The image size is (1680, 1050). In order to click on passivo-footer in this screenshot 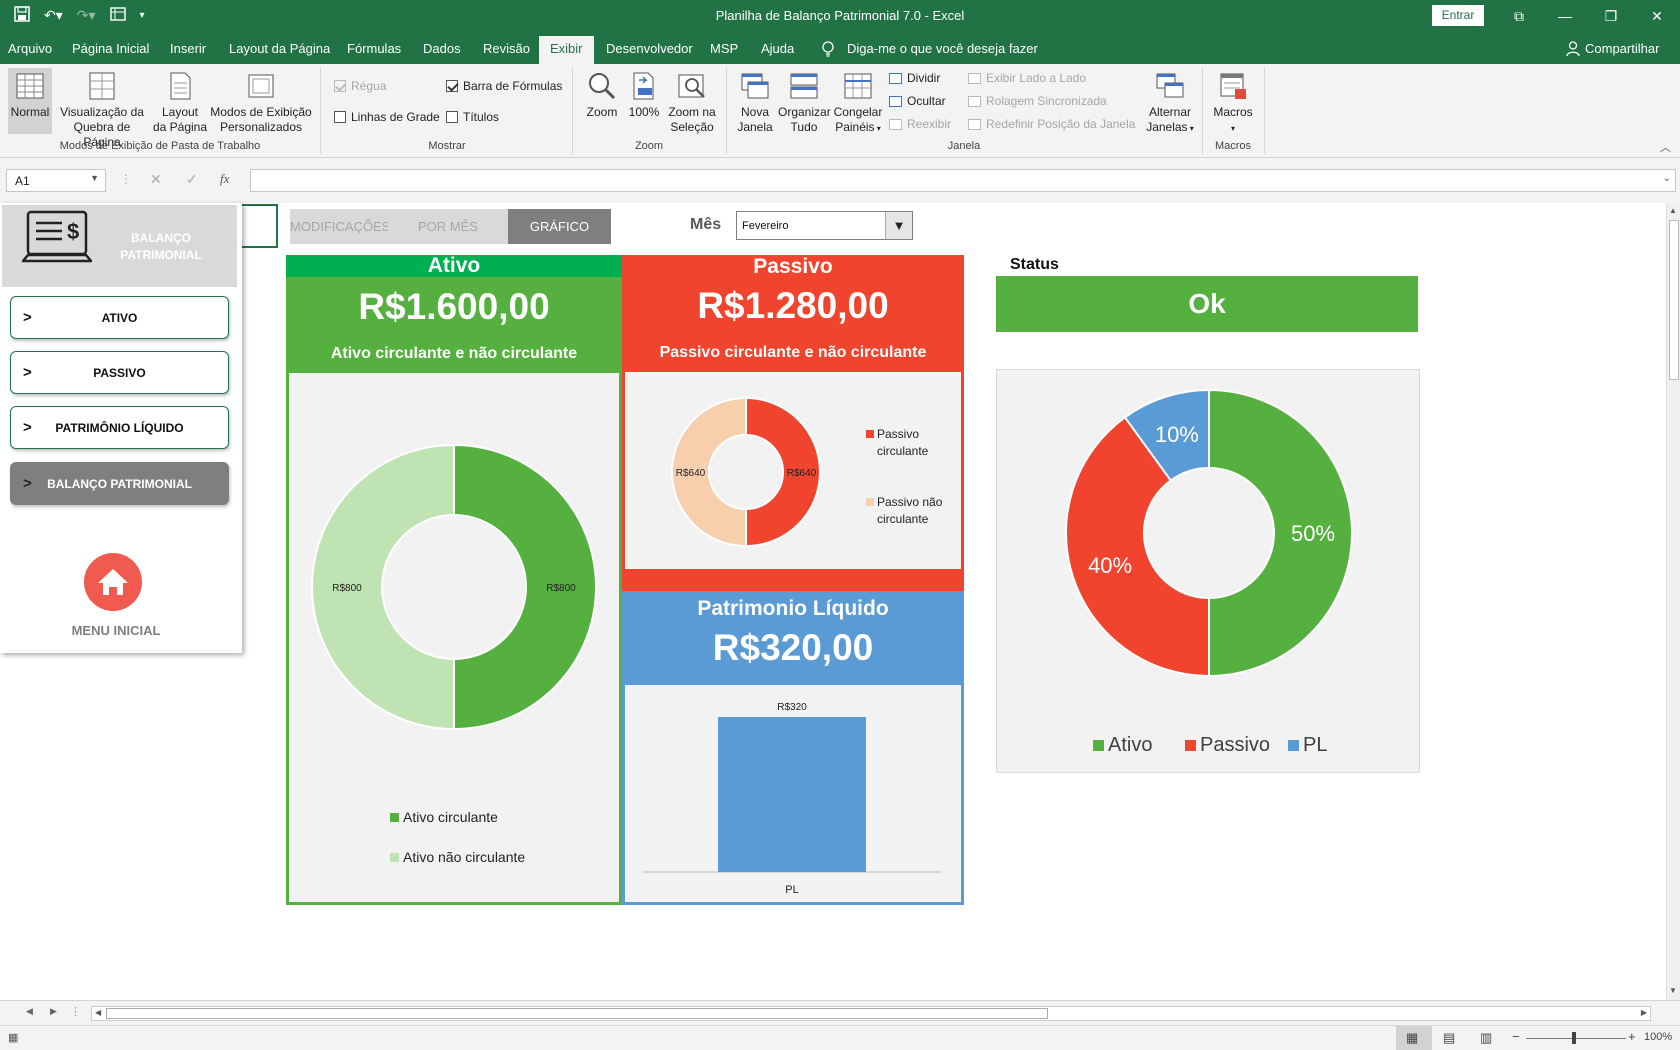, I will do `click(793, 580)`.